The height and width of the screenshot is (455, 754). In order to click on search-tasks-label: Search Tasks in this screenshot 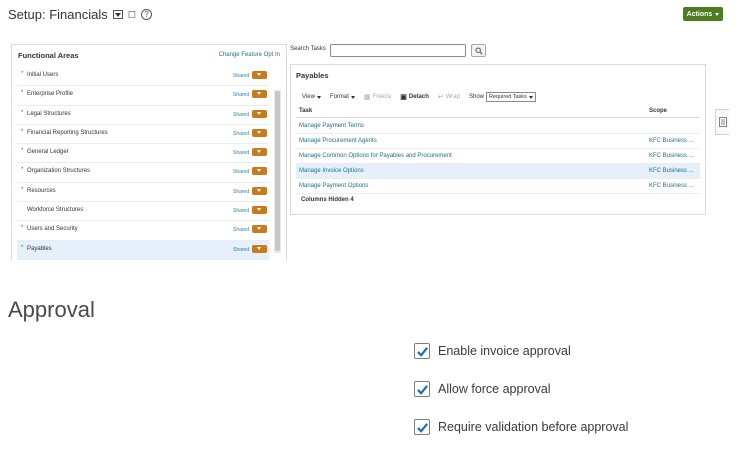, I will do `click(308, 49)`.